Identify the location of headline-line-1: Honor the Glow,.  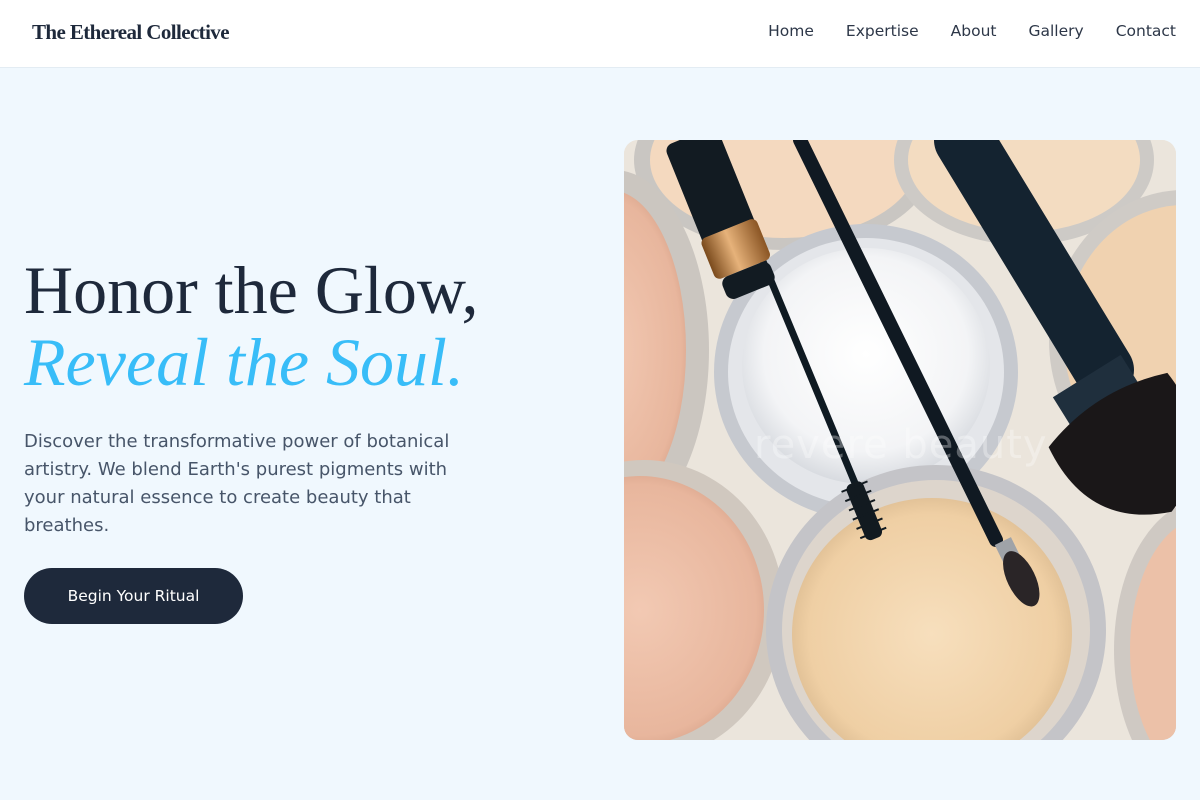
(251, 290).